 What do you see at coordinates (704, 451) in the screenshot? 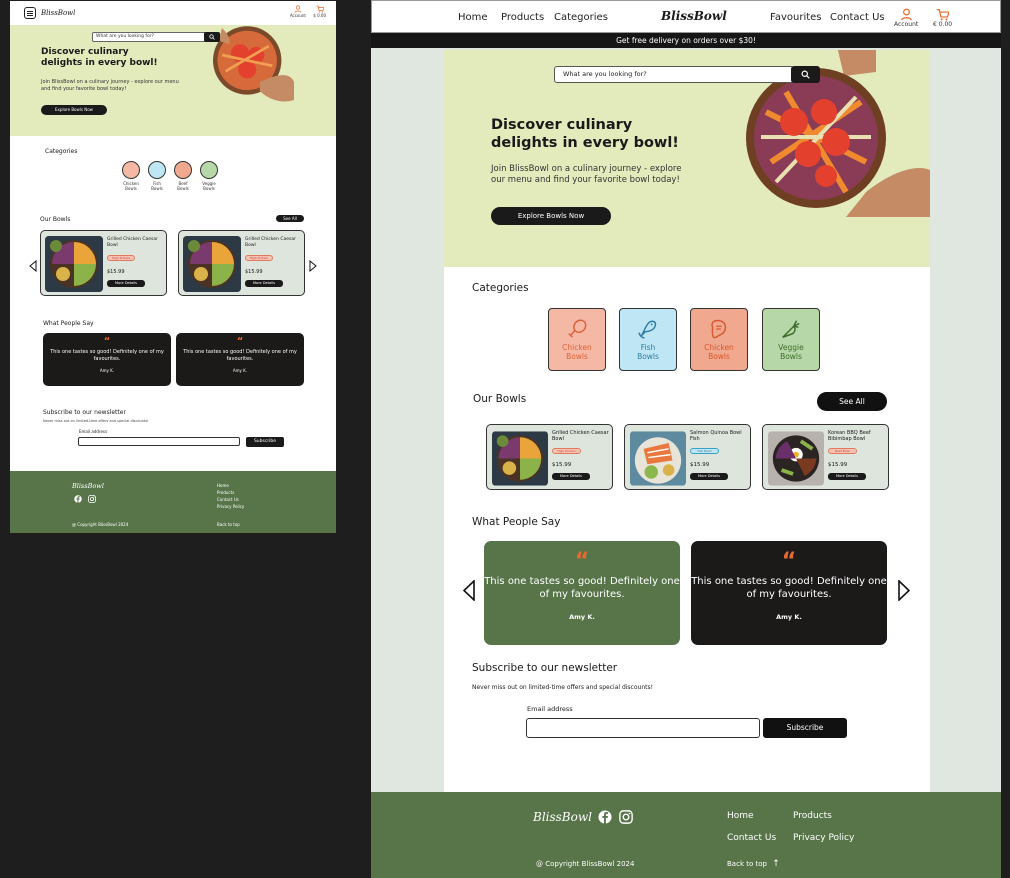
I see `bowl-tag: Fish Bowl` at bounding box center [704, 451].